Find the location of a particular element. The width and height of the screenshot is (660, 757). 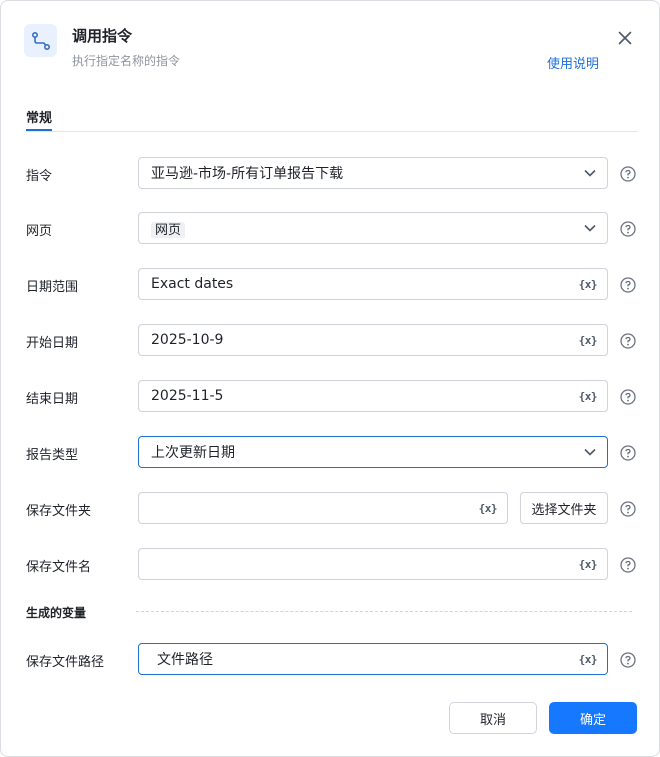

save-folder-input: {x} is located at coordinates (323, 508).